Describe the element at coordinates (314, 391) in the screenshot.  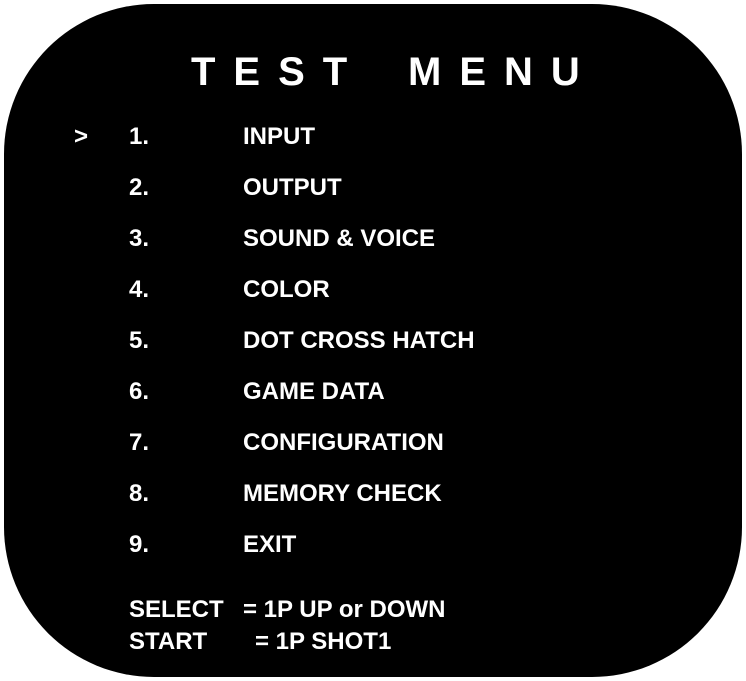
I see `menu-item-label: GAME DATA` at that location.